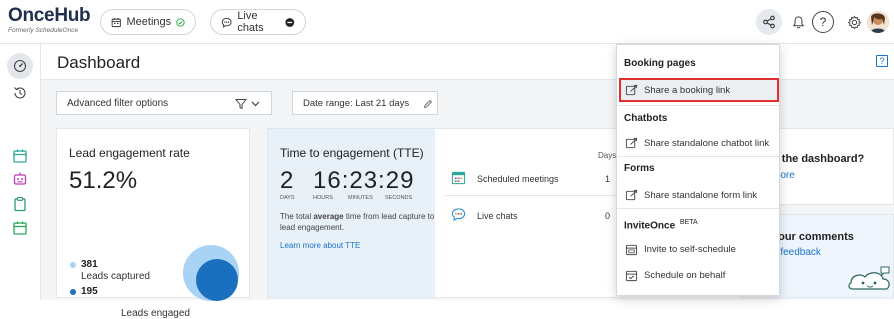 The height and width of the screenshot is (319, 894). I want to click on share-icon, so click(769, 22).